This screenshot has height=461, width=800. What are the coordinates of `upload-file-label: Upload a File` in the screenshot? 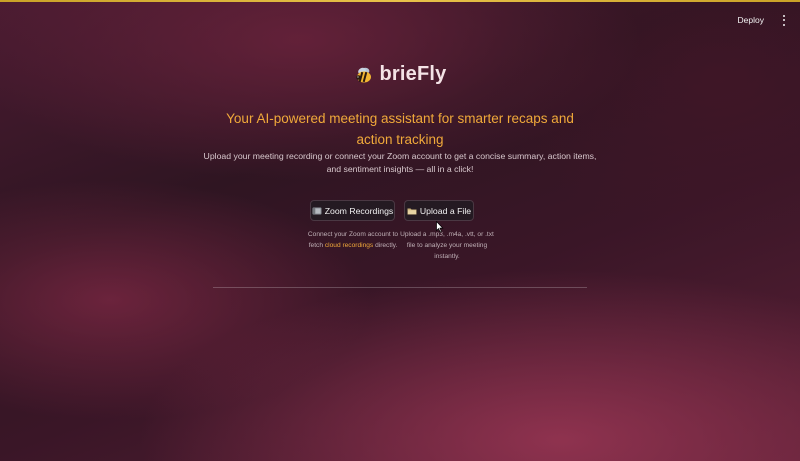 It's located at (445, 210).